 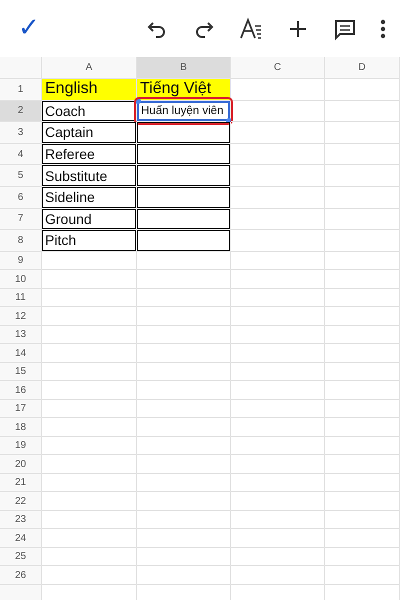 What do you see at coordinates (21, 353) in the screenshot?
I see `row-header: 14` at bounding box center [21, 353].